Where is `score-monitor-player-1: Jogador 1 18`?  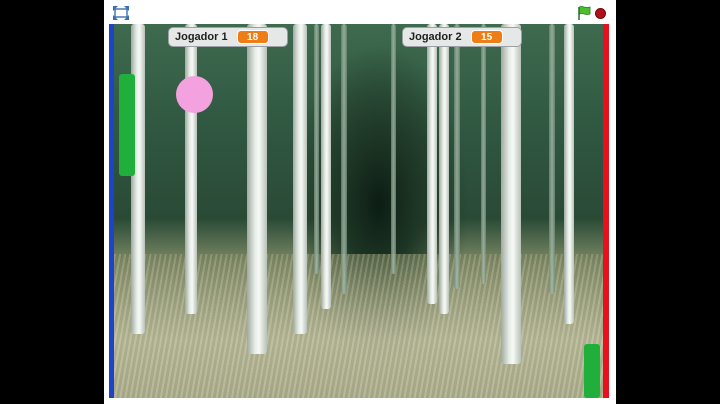
score-monitor-player-1: Jogador 1 18 is located at coordinates (228, 37).